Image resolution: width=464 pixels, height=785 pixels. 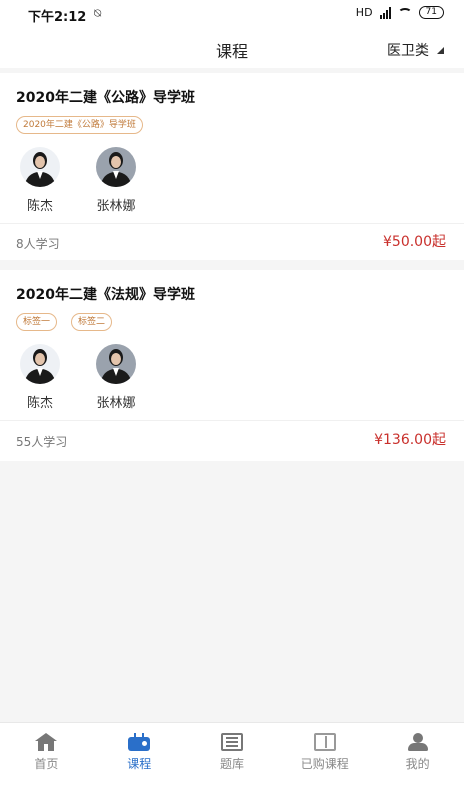 I want to click on course-price: ¥50.00起, so click(x=414, y=242).